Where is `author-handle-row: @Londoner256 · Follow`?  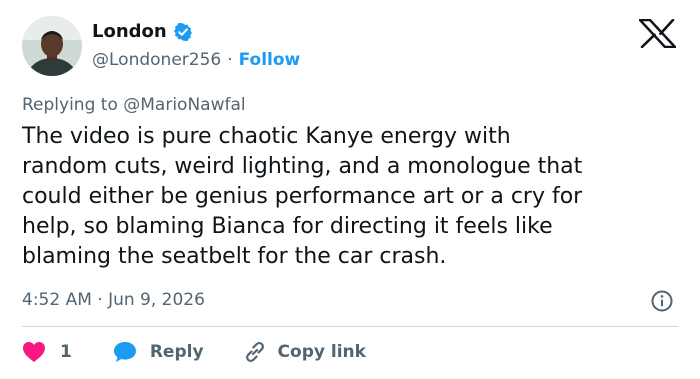
author-handle-row: @Londoner256 · Follow is located at coordinates (196, 60).